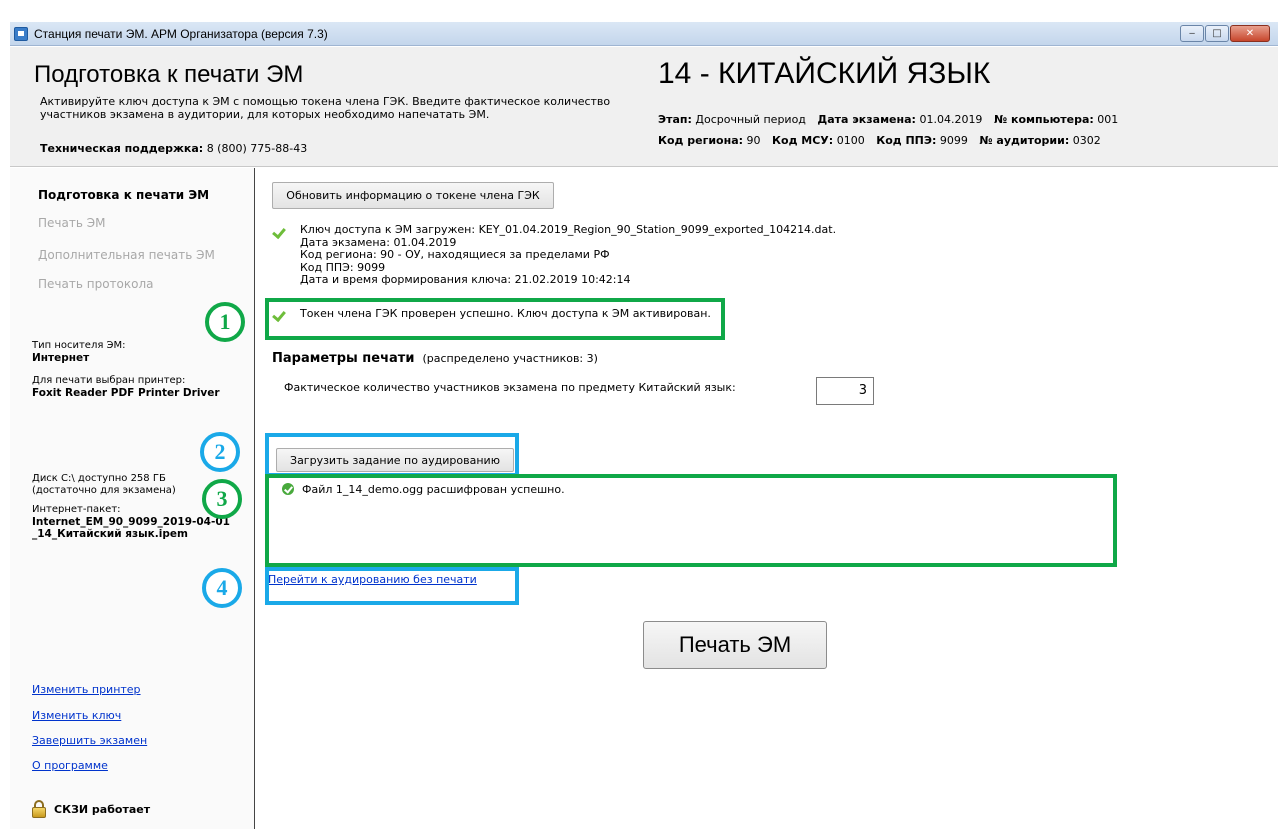 This screenshot has width=1278, height=829. Describe the element at coordinates (1043, 119) in the screenshot. I see `computer-label: № компьютера:` at that location.